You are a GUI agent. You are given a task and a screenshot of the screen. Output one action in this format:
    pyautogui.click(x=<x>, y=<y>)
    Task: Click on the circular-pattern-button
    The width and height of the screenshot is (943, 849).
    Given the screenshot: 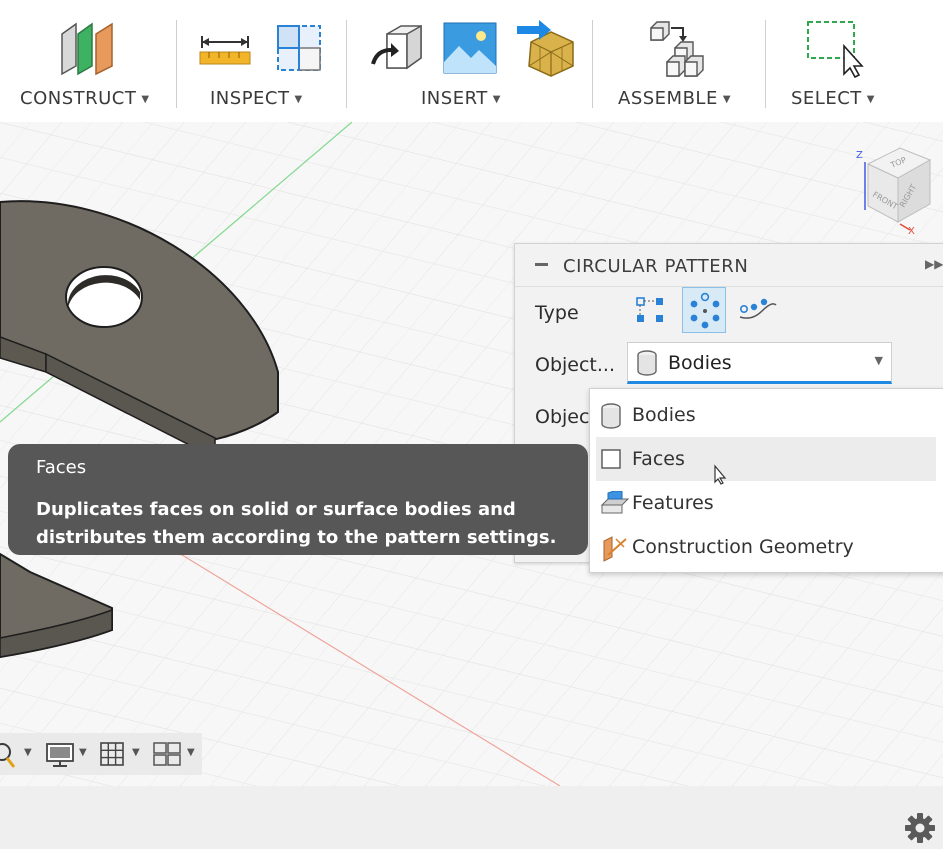 What is the action you would take?
    pyautogui.click(x=704, y=310)
    